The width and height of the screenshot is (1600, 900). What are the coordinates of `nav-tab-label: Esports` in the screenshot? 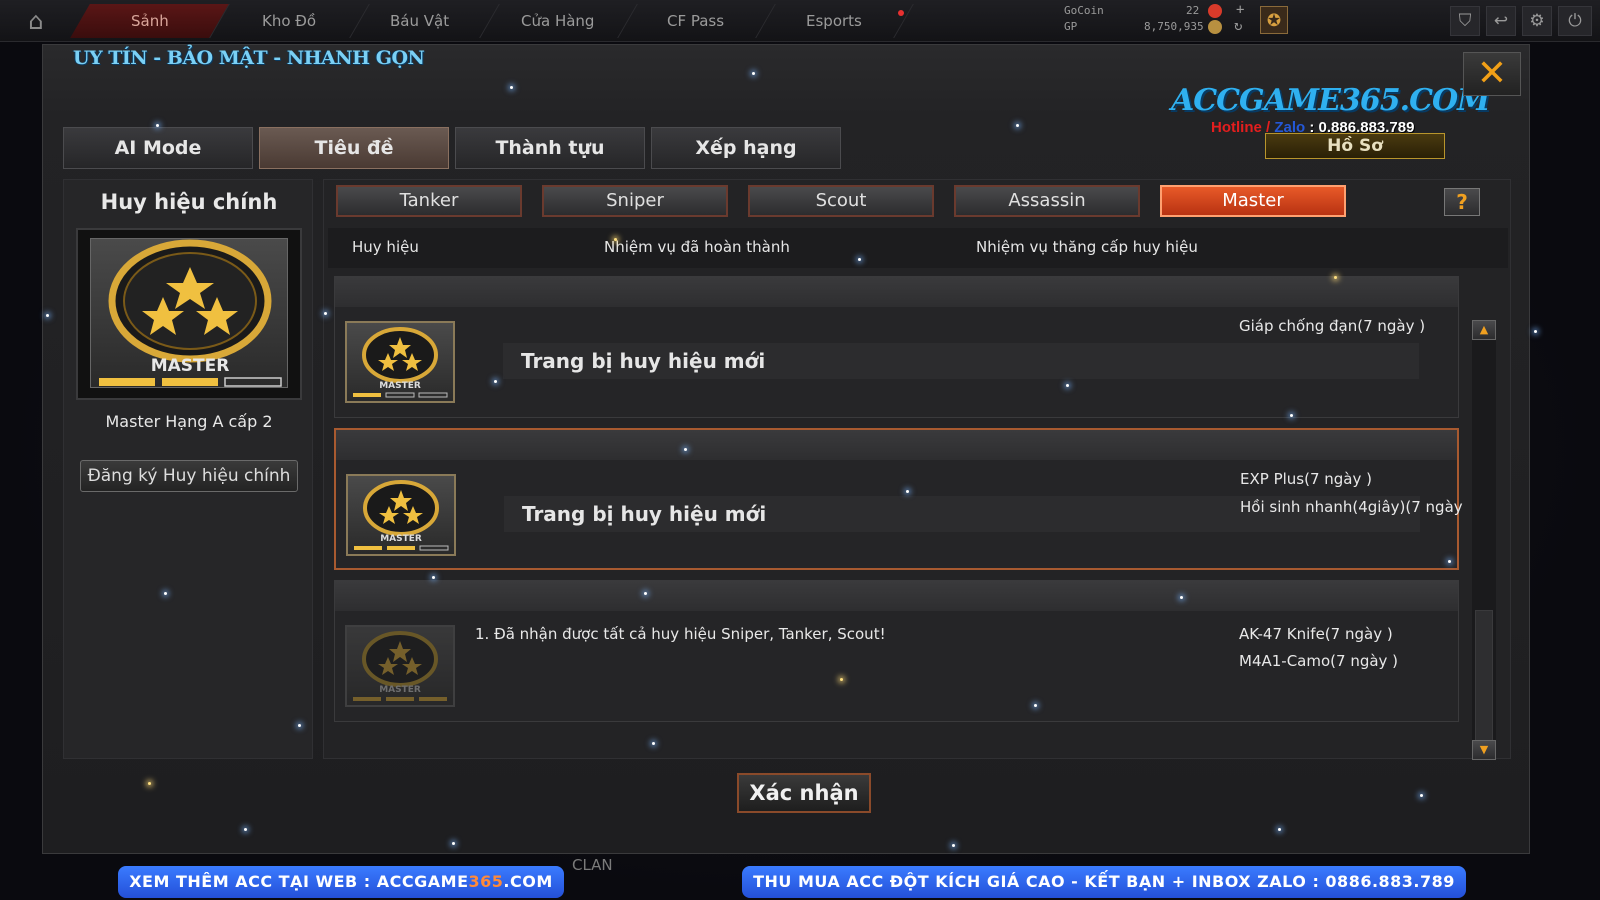 It's located at (833, 21).